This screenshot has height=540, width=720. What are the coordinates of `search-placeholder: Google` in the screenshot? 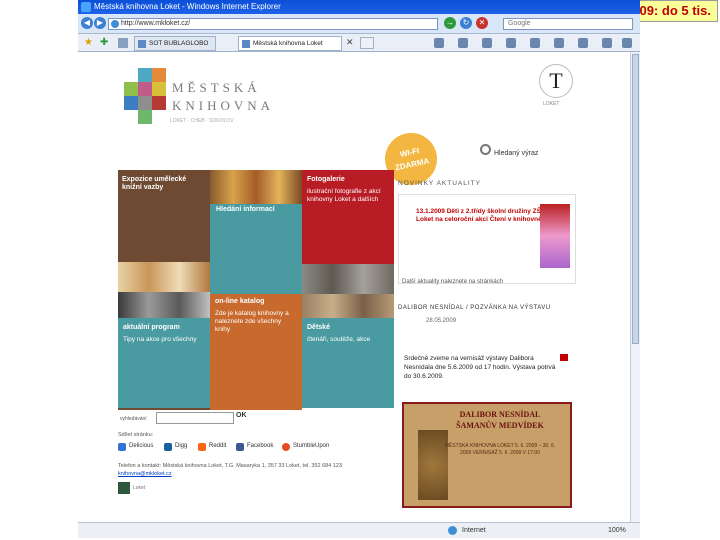 It's located at (519, 23).